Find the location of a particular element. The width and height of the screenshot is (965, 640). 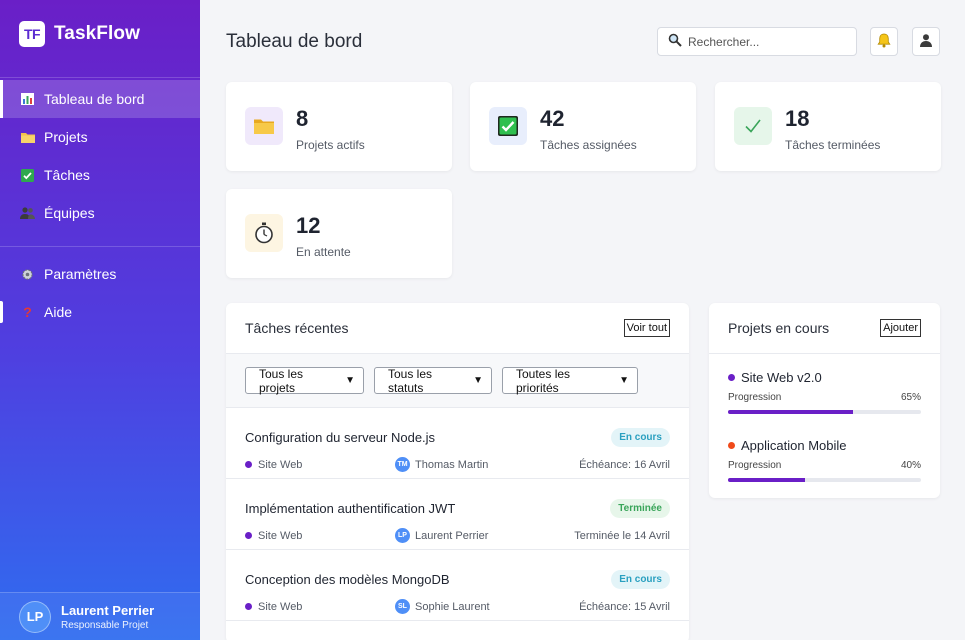

card-title: Projets en cours is located at coordinates (779, 328).